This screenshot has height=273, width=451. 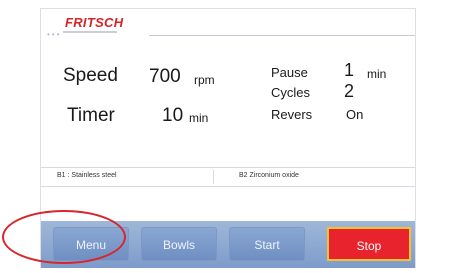 What do you see at coordinates (282, 35) in the screenshot?
I see `header-divider` at bounding box center [282, 35].